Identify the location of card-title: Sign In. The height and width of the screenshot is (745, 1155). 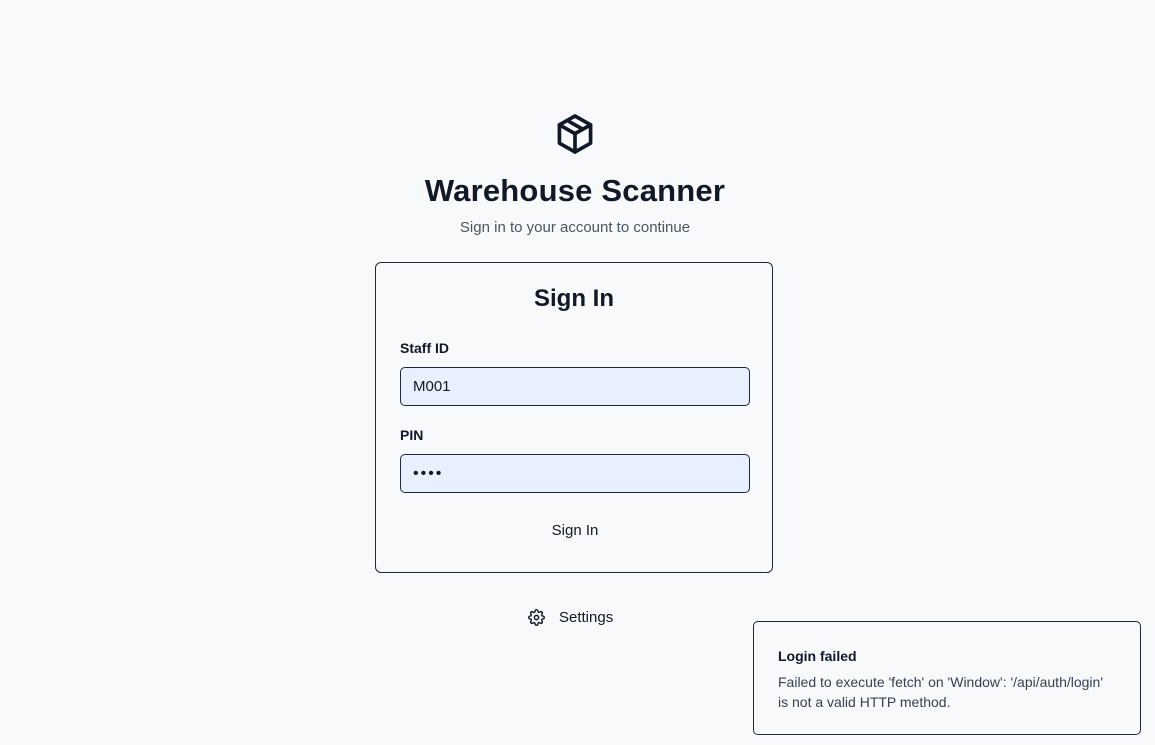
(574, 298).